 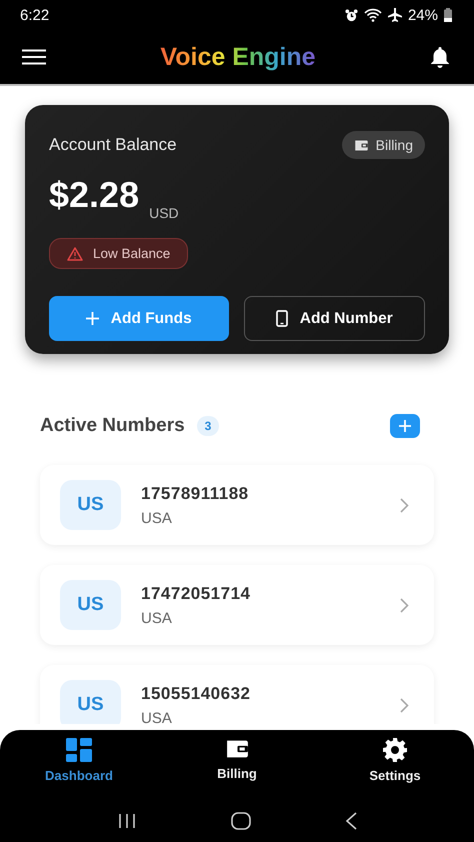 I want to click on number-card: US 15055140632 USA, so click(x=237, y=694).